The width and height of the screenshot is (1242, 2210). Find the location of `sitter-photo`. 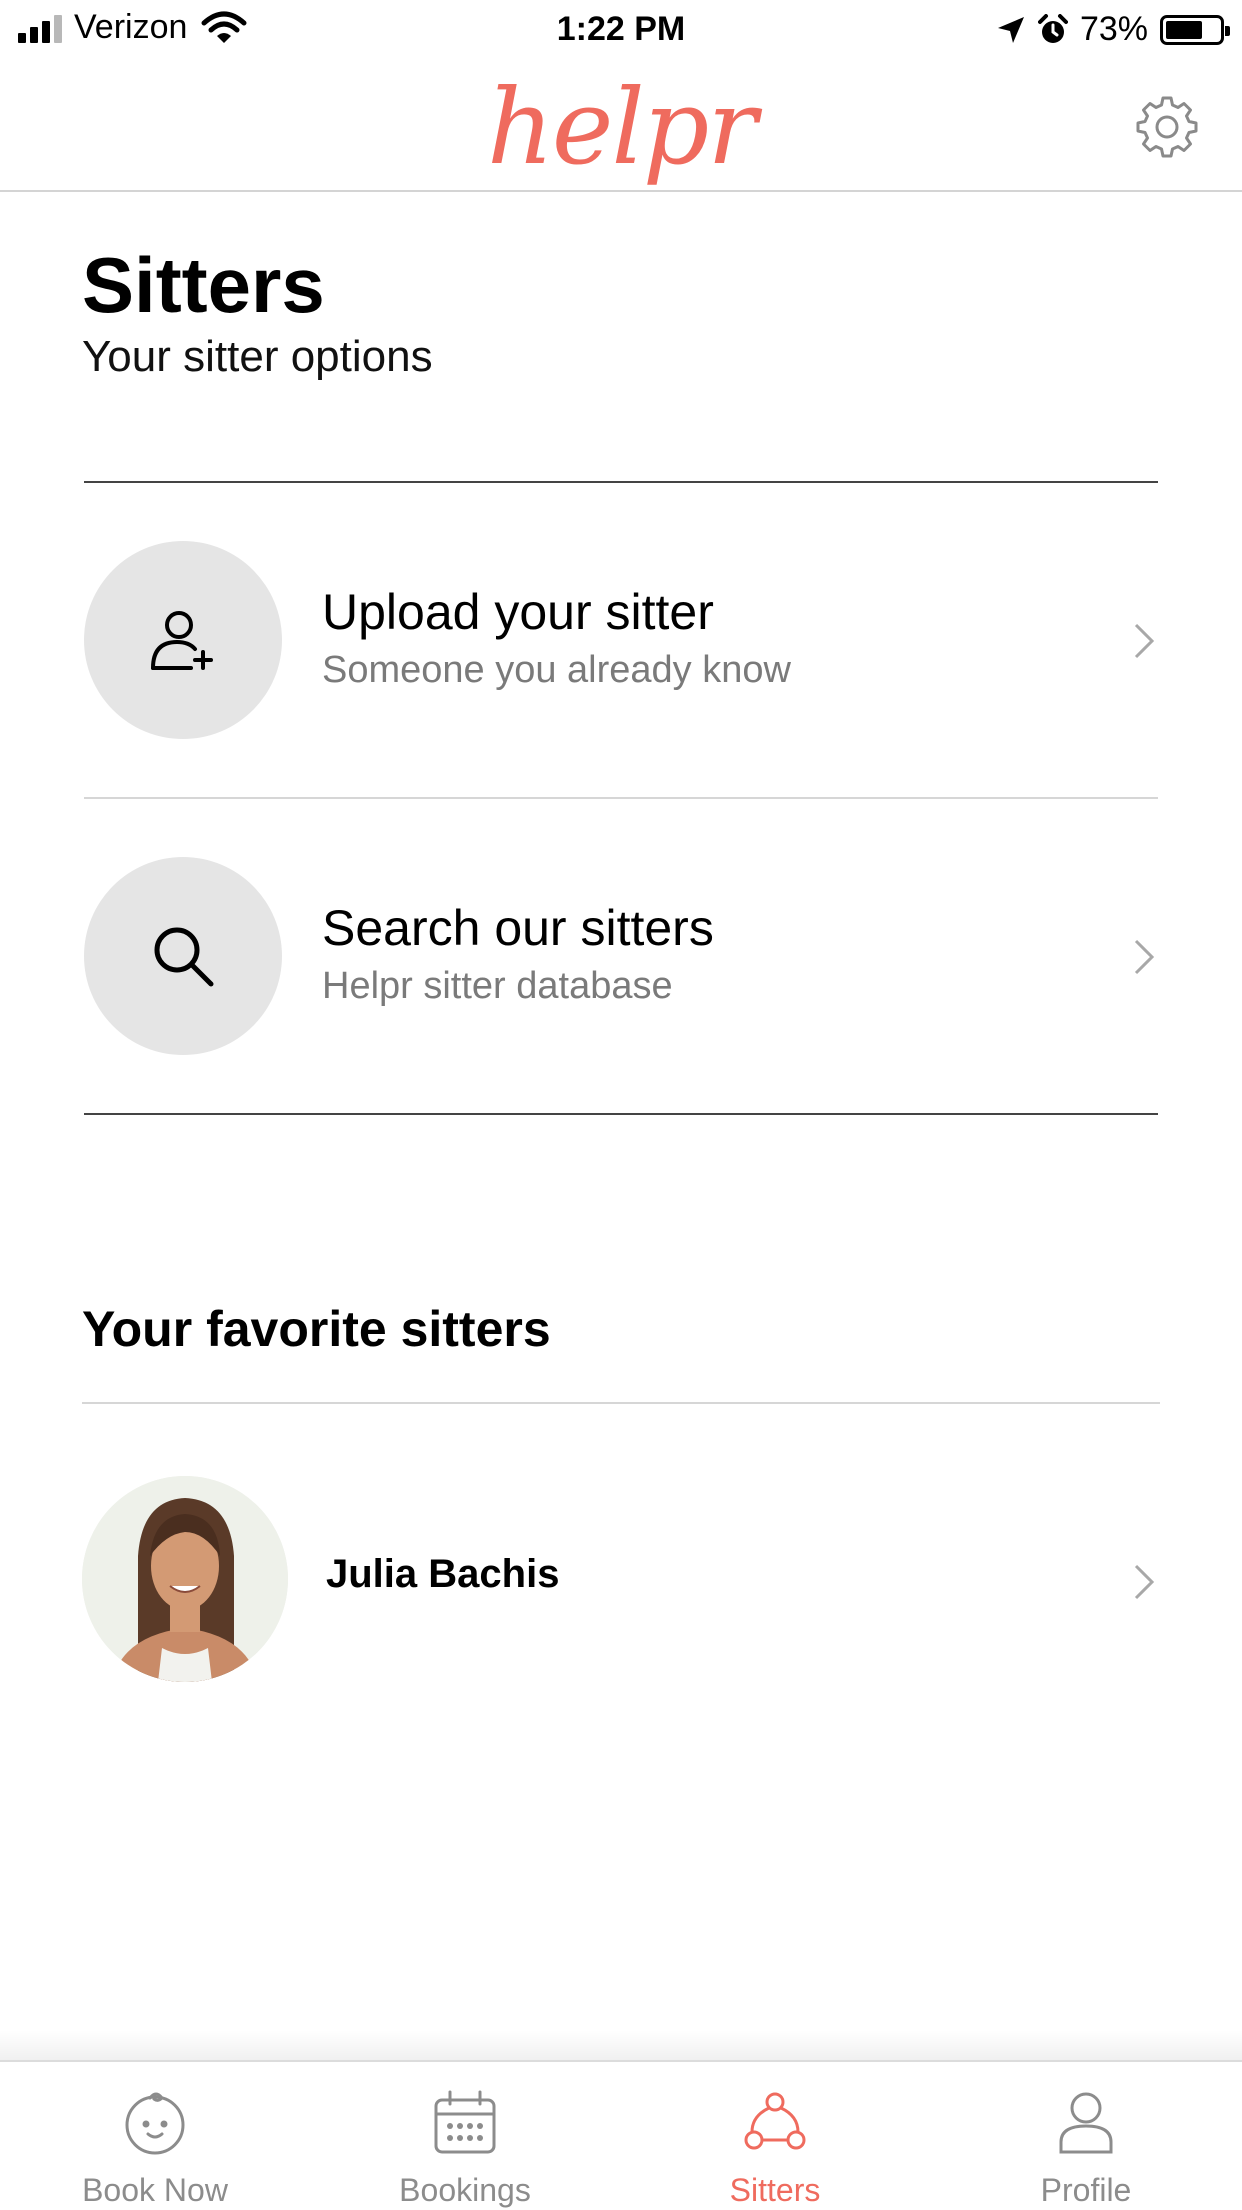

sitter-photo is located at coordinates (185, 1579).